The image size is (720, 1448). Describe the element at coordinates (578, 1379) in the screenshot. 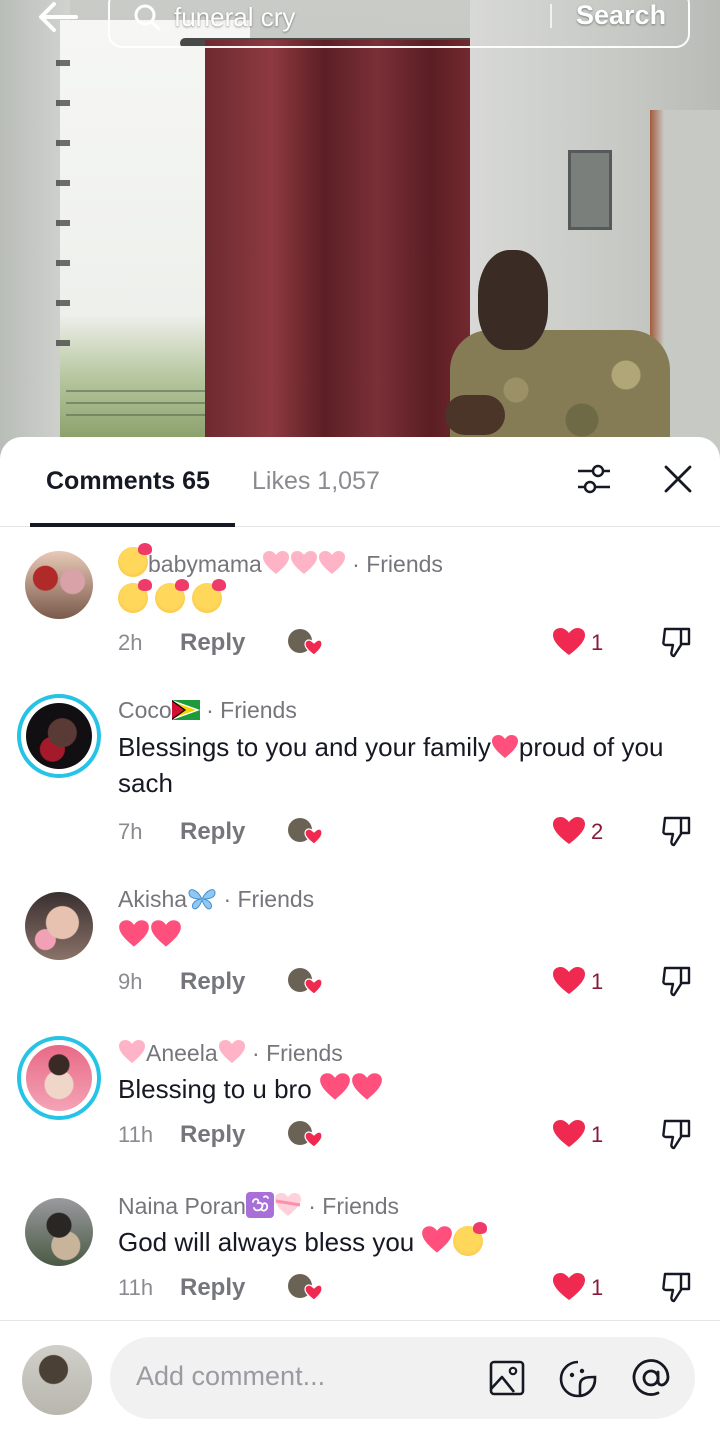

I see `emoji-sticker-icon` at that location.